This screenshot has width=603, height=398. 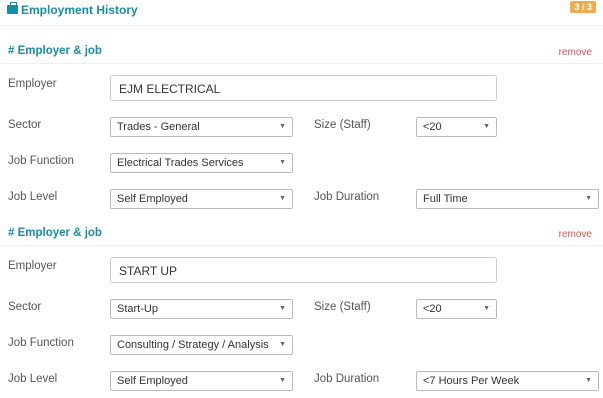 I want to click on job-function-select-value: Electrical Trades Services, so click(x=180, y=163).